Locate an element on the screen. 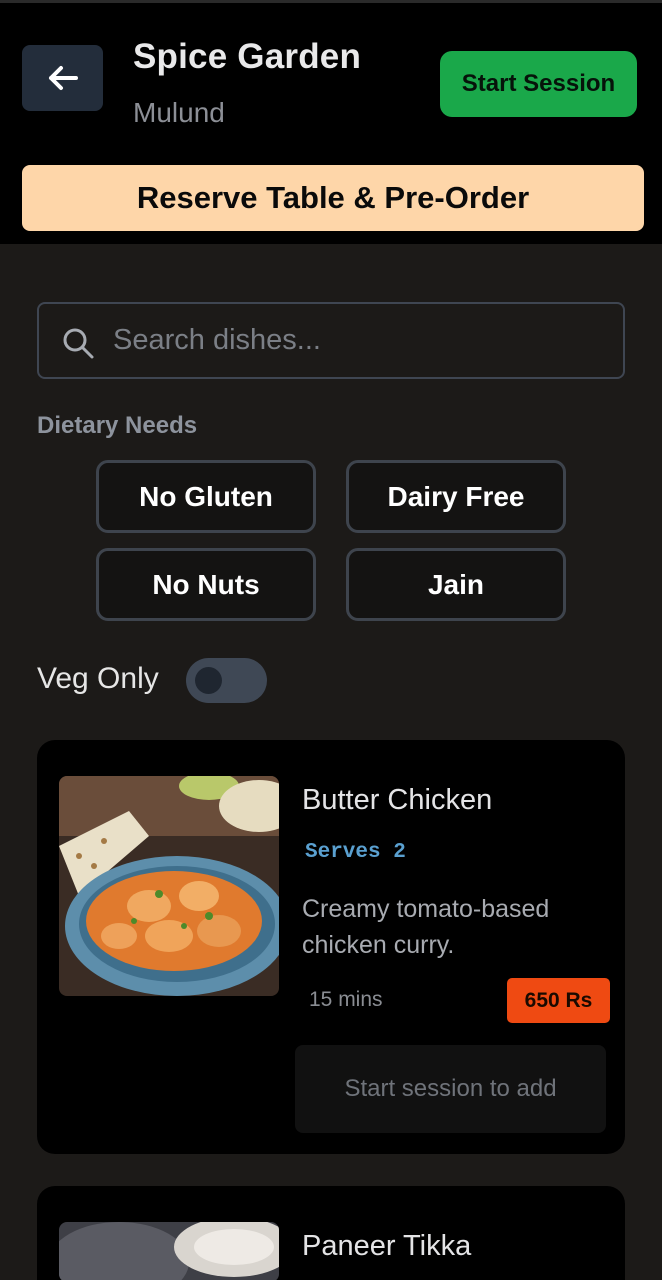  restaurant-name: Spice Garden is located at coordinates (247, 56).